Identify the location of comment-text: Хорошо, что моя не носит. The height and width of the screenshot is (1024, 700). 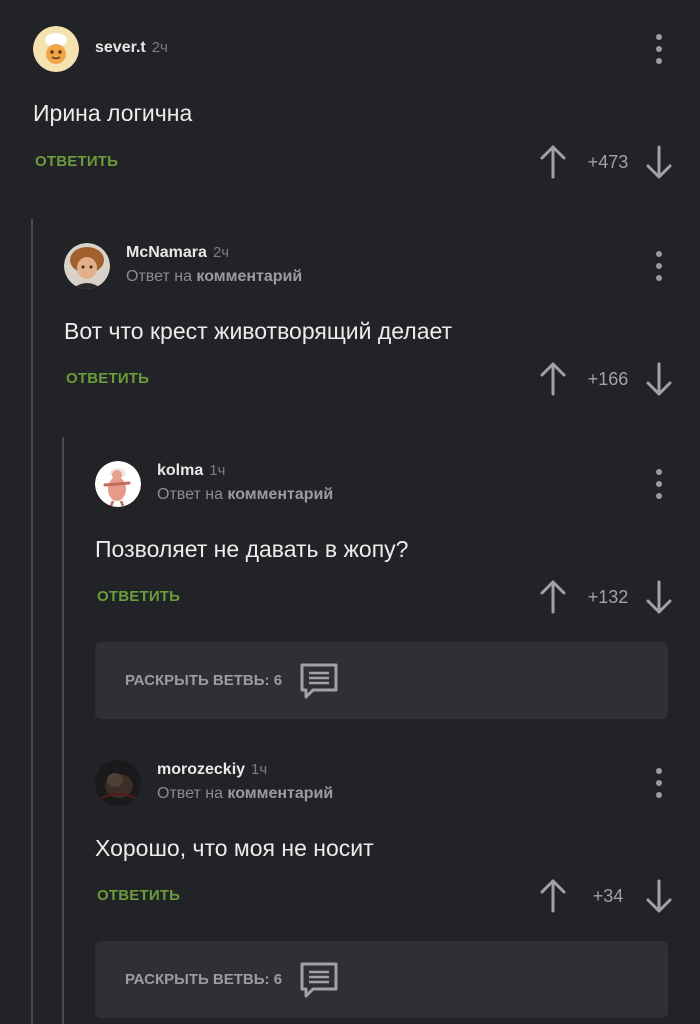
(234, 848).